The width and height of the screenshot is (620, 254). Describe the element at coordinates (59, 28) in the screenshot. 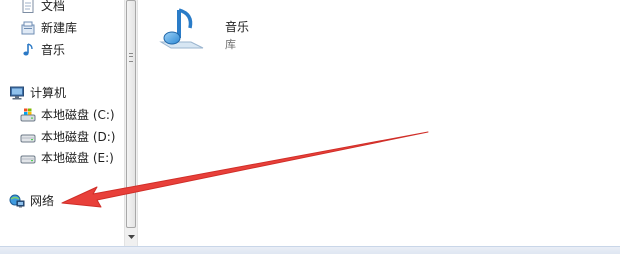

I see `nav-item-label: 新建库` at that location.